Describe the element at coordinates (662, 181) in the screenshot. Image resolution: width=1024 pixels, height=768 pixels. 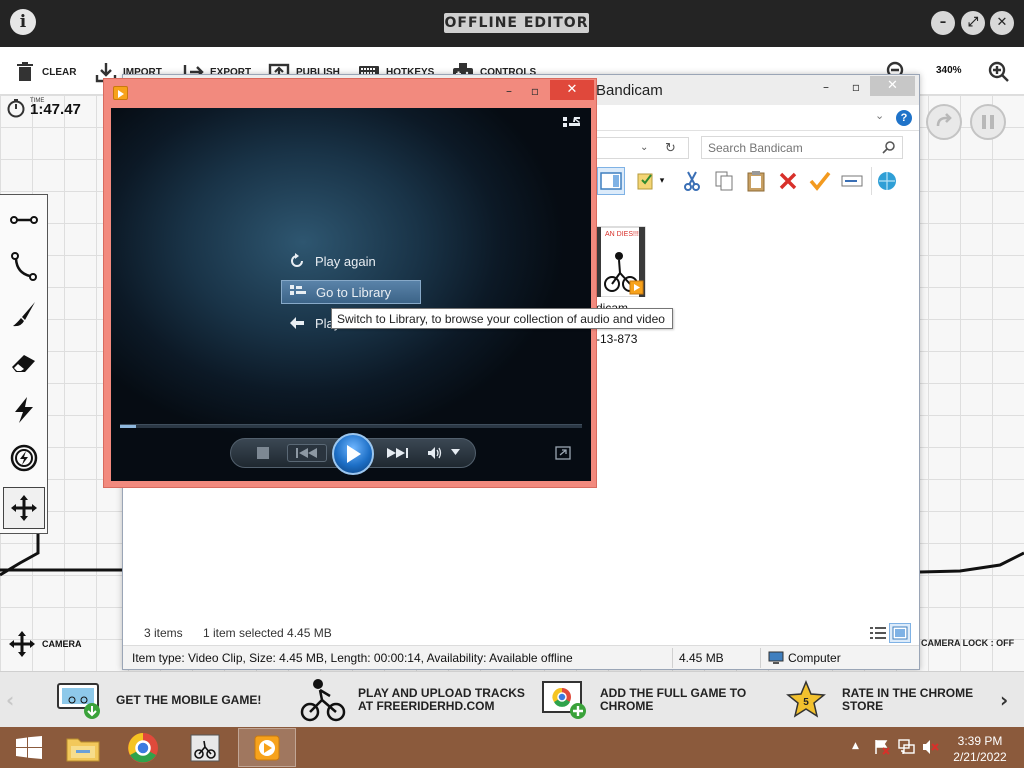
I see `properties-dropdown-icon: ▾` at that location.